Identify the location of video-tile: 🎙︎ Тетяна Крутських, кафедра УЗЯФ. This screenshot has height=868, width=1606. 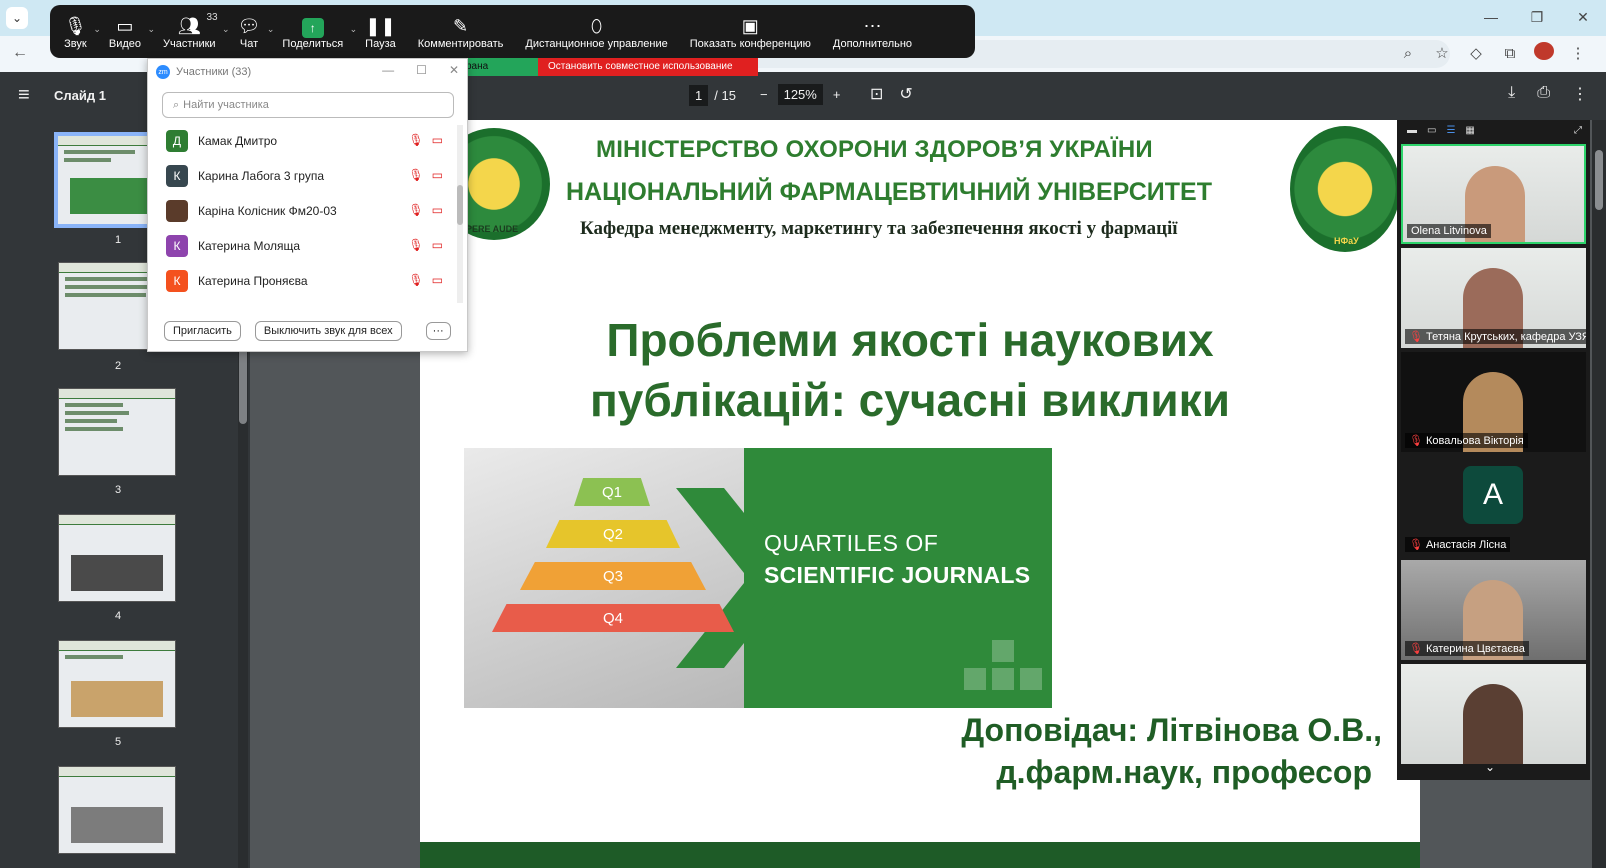
(1493, 298).